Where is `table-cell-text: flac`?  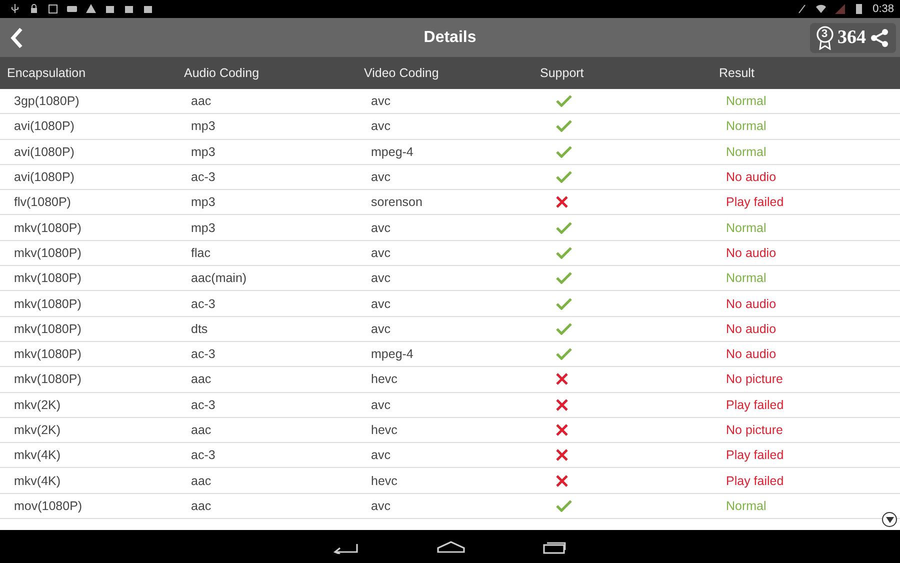
table-cell-text: flac is located at coordinates (201, 253).